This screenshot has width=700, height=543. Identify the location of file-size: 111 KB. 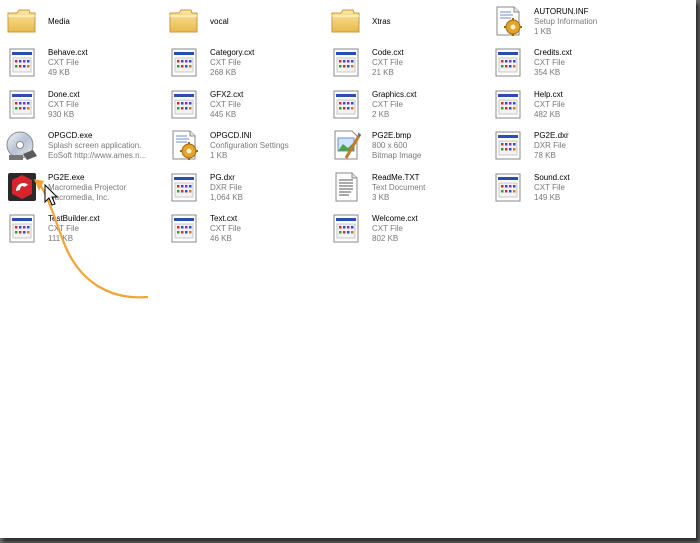
(61, 238).